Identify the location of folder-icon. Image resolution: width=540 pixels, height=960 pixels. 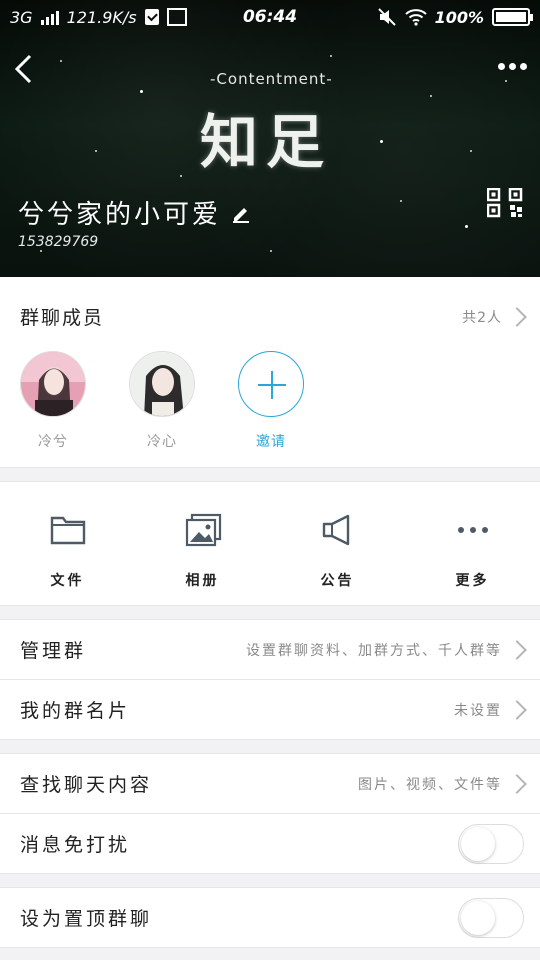
(67, 530).